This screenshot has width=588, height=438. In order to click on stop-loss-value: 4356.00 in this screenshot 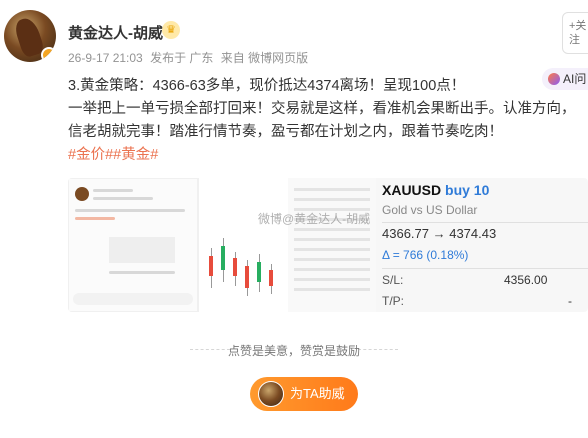, I will do `click(526, 280)`.